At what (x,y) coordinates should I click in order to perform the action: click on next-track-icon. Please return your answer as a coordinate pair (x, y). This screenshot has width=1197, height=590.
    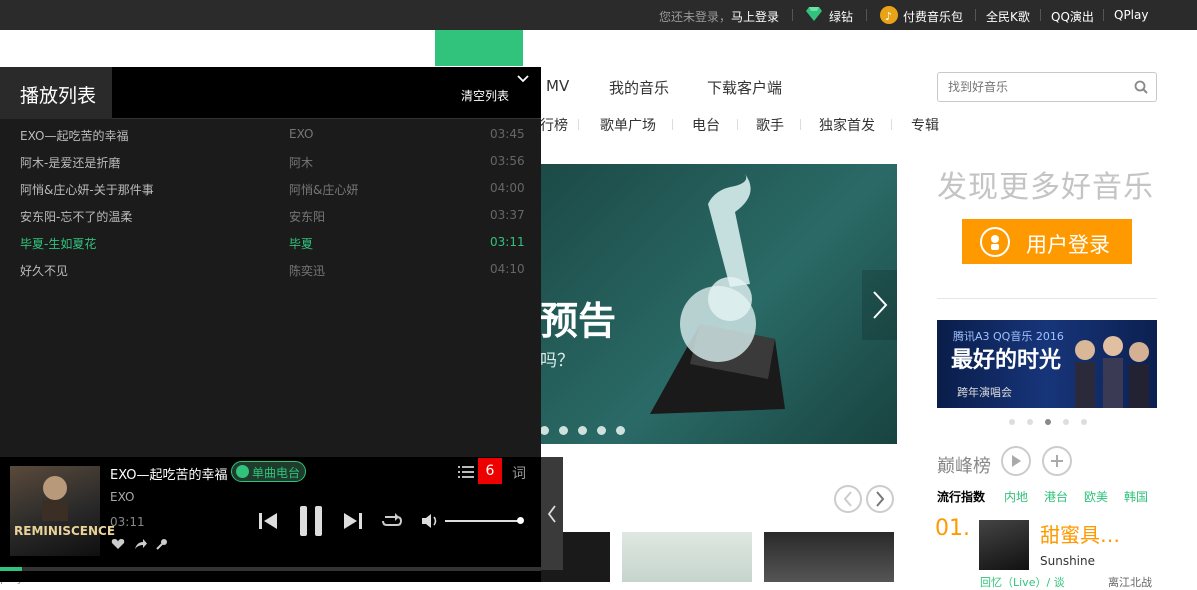
    Looking at the image, I should click on (353, 523).